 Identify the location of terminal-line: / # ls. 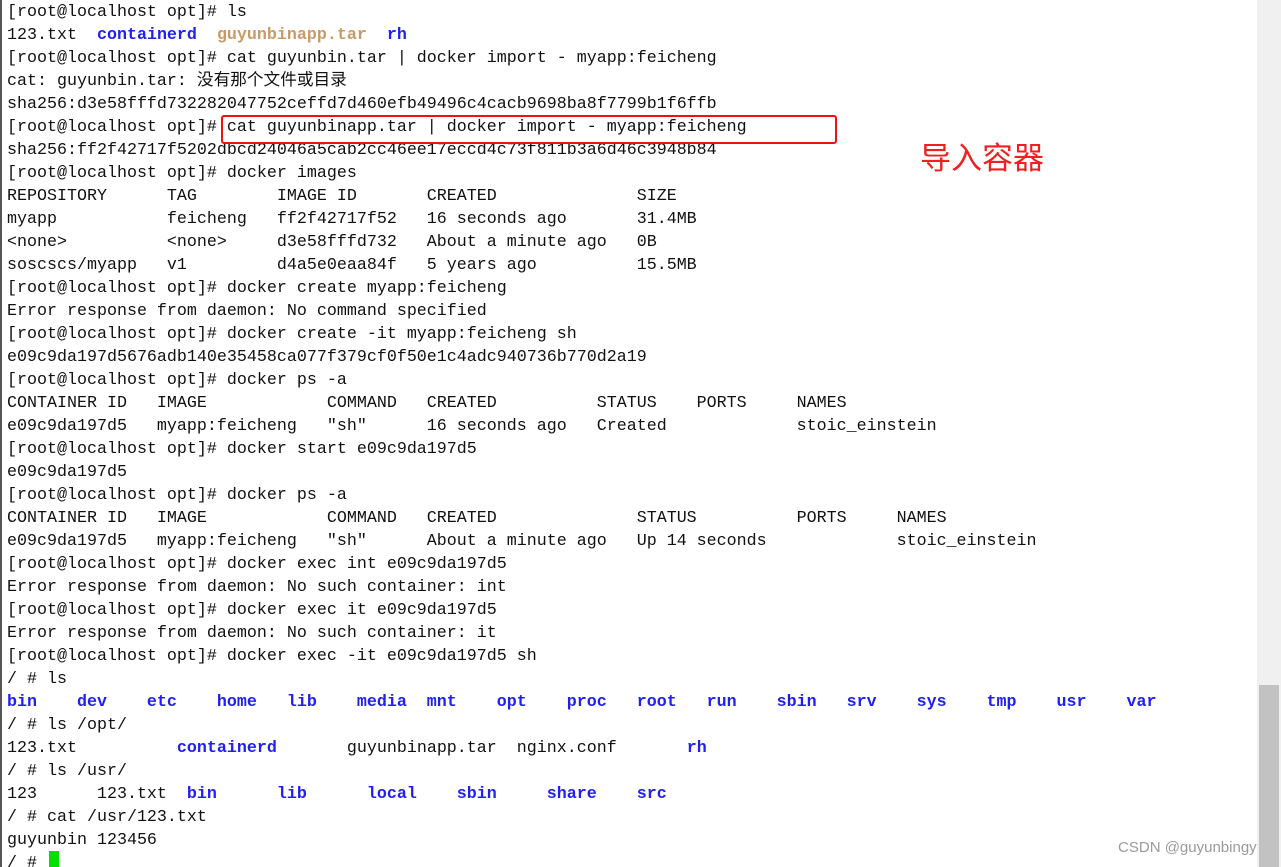
(37, 679).